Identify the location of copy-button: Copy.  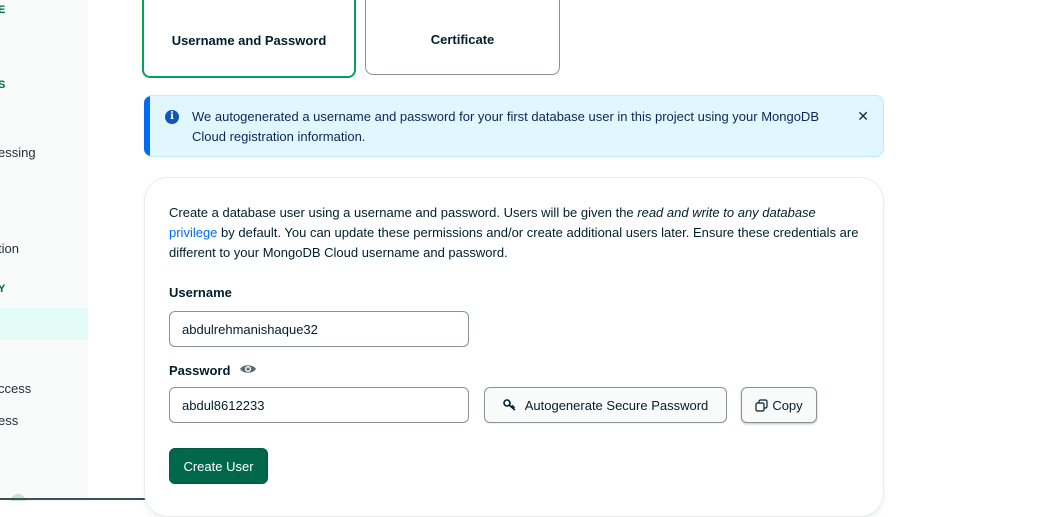
(779, 405).